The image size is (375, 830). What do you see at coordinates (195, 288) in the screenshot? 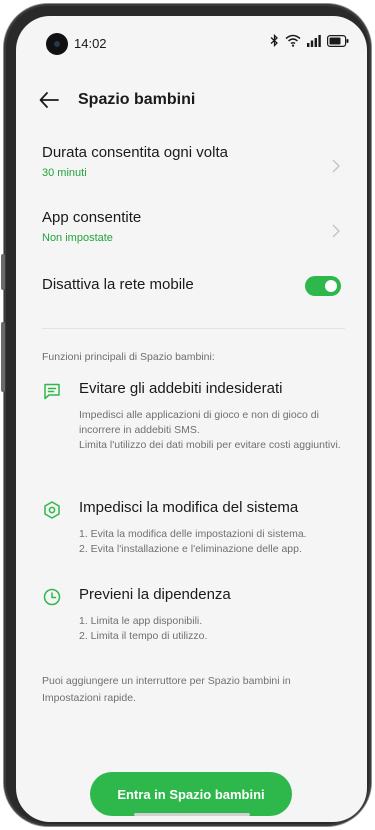
I see `setting-mobile-data: Disattiva la rete mobile` at bounding box center [195, 288].